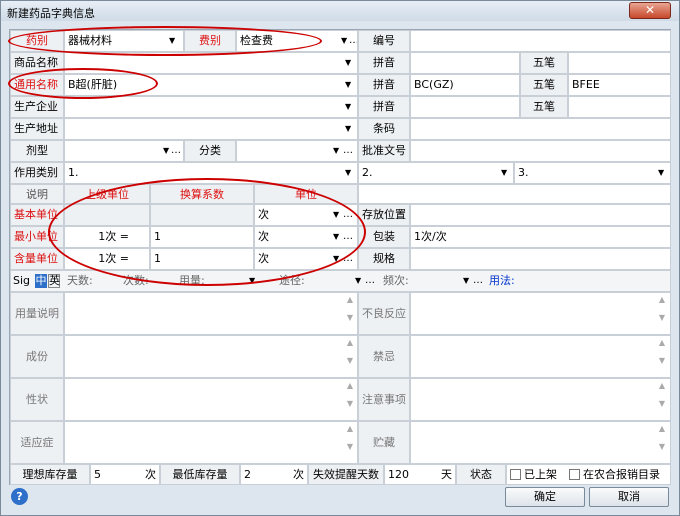 This screenshot has height=516, width=680. I want to click on expiry-days-value: 120, so click(398, 474).